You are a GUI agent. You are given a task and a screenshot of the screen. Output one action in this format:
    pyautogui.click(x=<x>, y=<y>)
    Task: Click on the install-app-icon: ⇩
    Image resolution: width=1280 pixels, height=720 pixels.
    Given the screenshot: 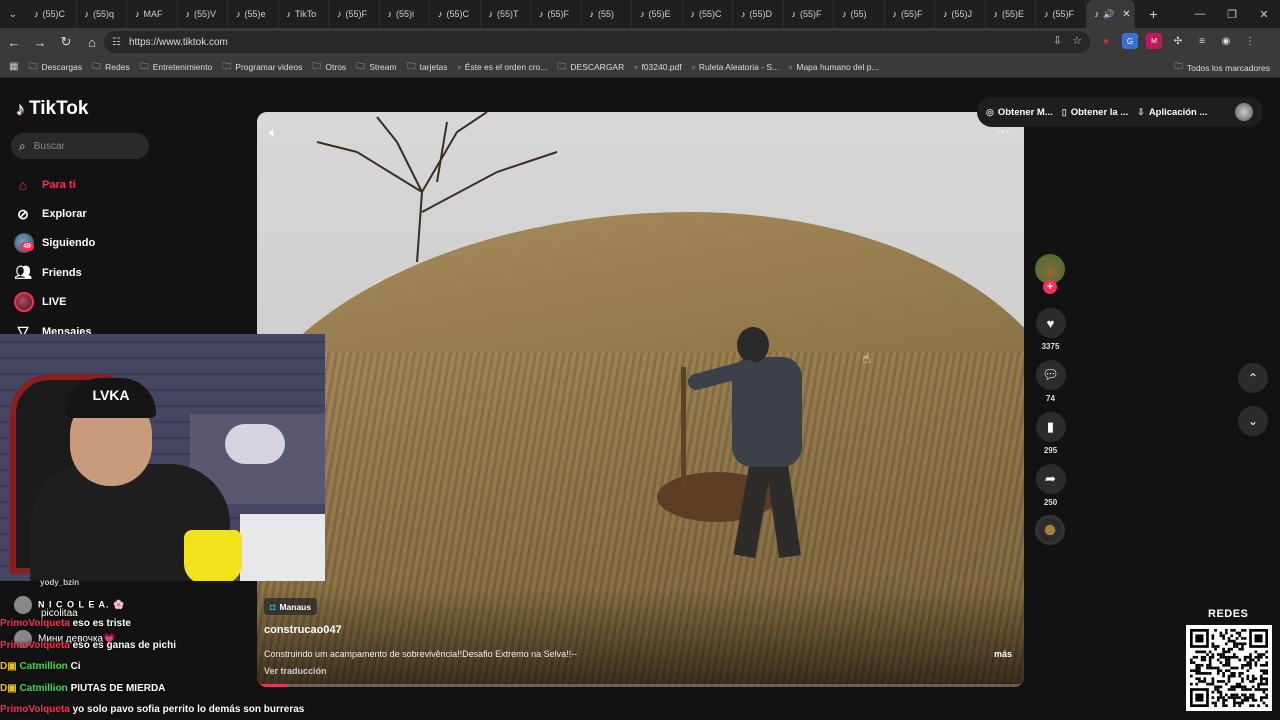 What is the action you would take?
    pyautogui.click(x=1057, y=40)
    